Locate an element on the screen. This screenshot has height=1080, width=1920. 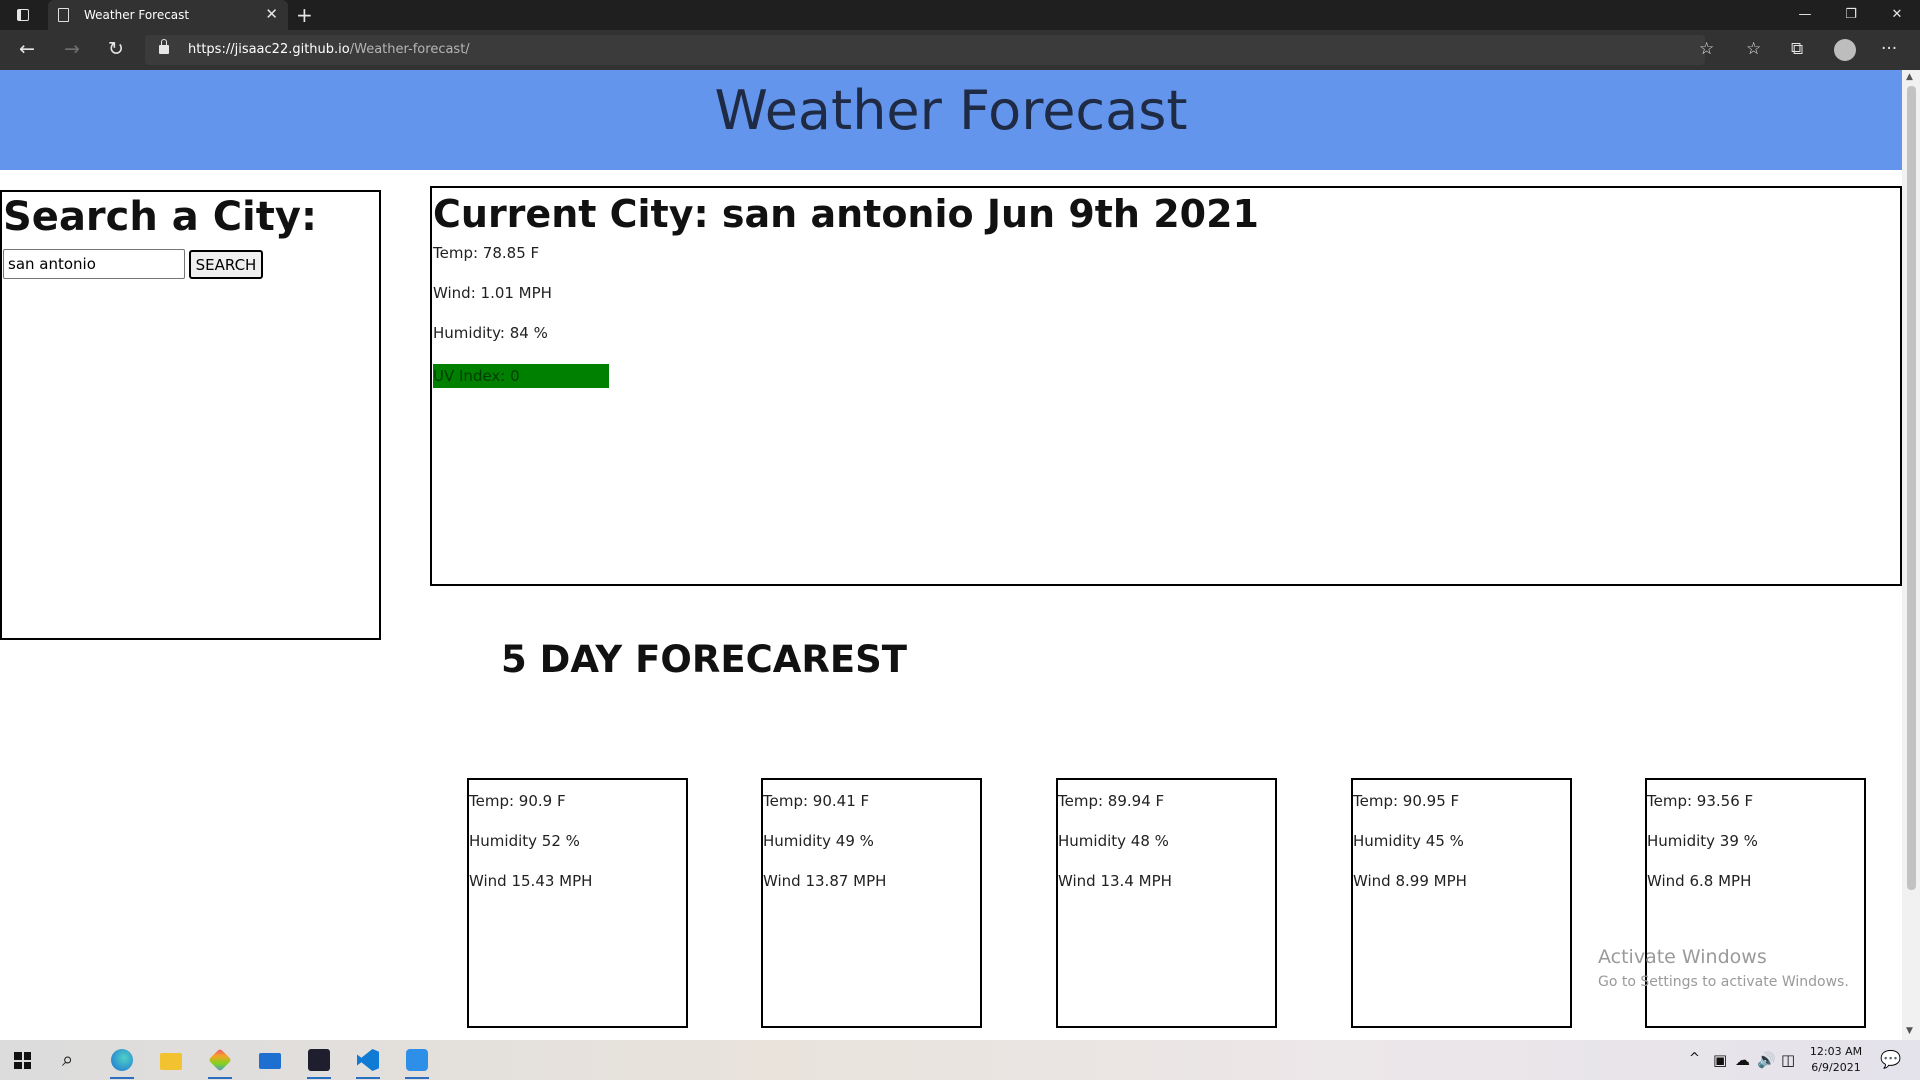
vscode-icon is located at coordinates (368, 1060).